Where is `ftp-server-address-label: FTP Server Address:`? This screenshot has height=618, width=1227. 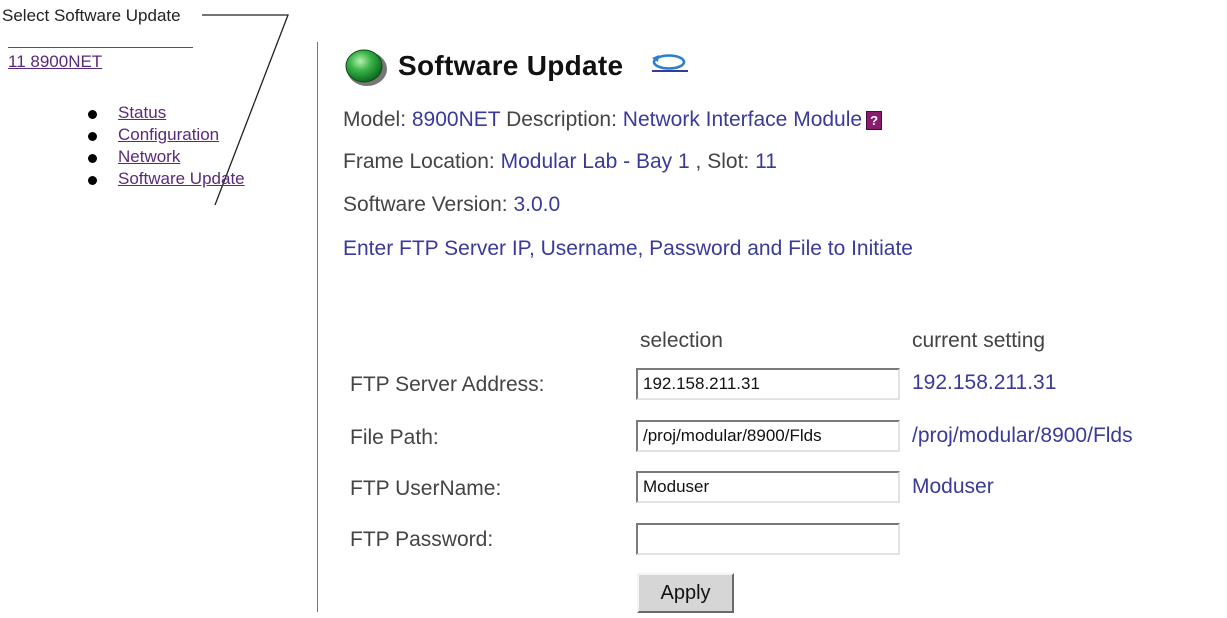
ftp-server-address-label: FTP Server Address: is located at coordinates (447, 384).